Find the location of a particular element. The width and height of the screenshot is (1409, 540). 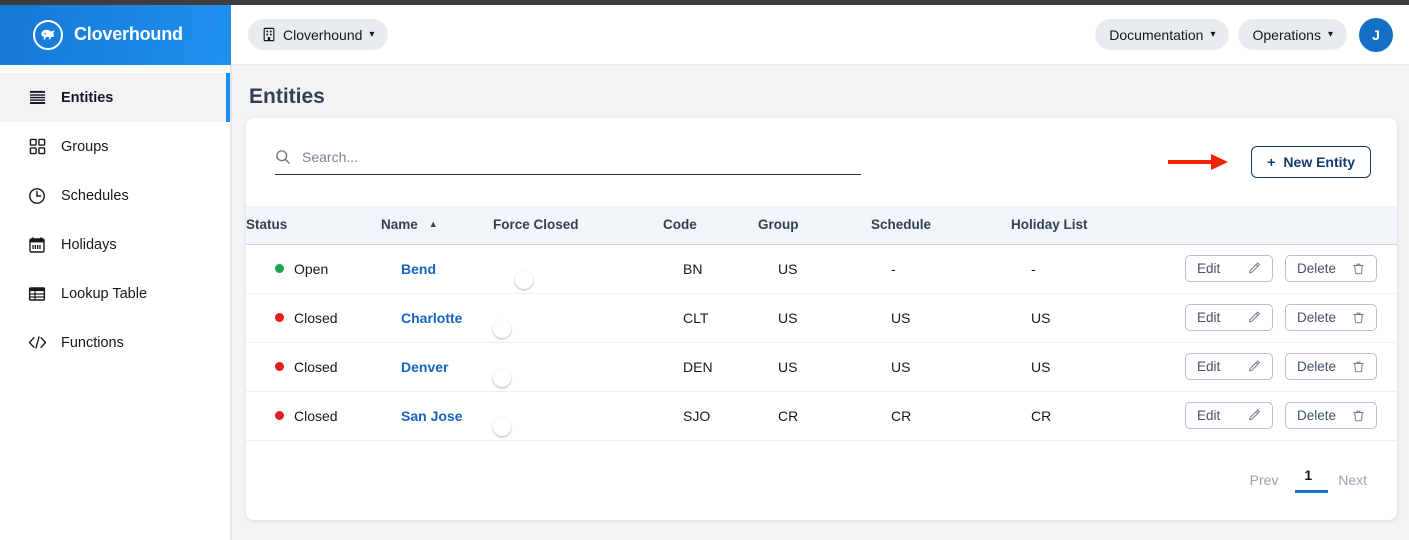

sidebar-item-label: Schedules is located at coordinates (95, 195).